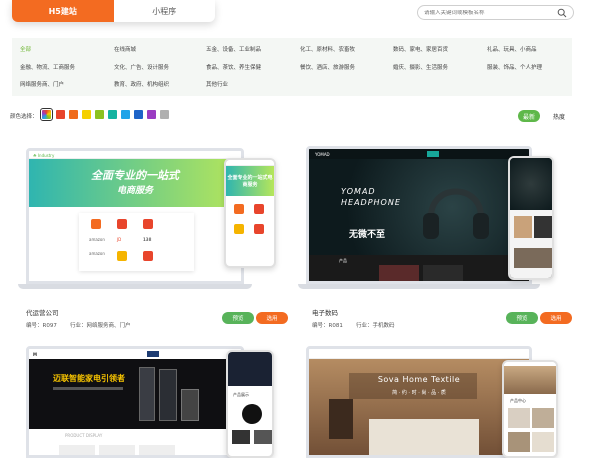 The width and height of the screenshot is (600, 458). I want to click on category-item: 餐饮、酒店、旅游服务, so click(327, 67).